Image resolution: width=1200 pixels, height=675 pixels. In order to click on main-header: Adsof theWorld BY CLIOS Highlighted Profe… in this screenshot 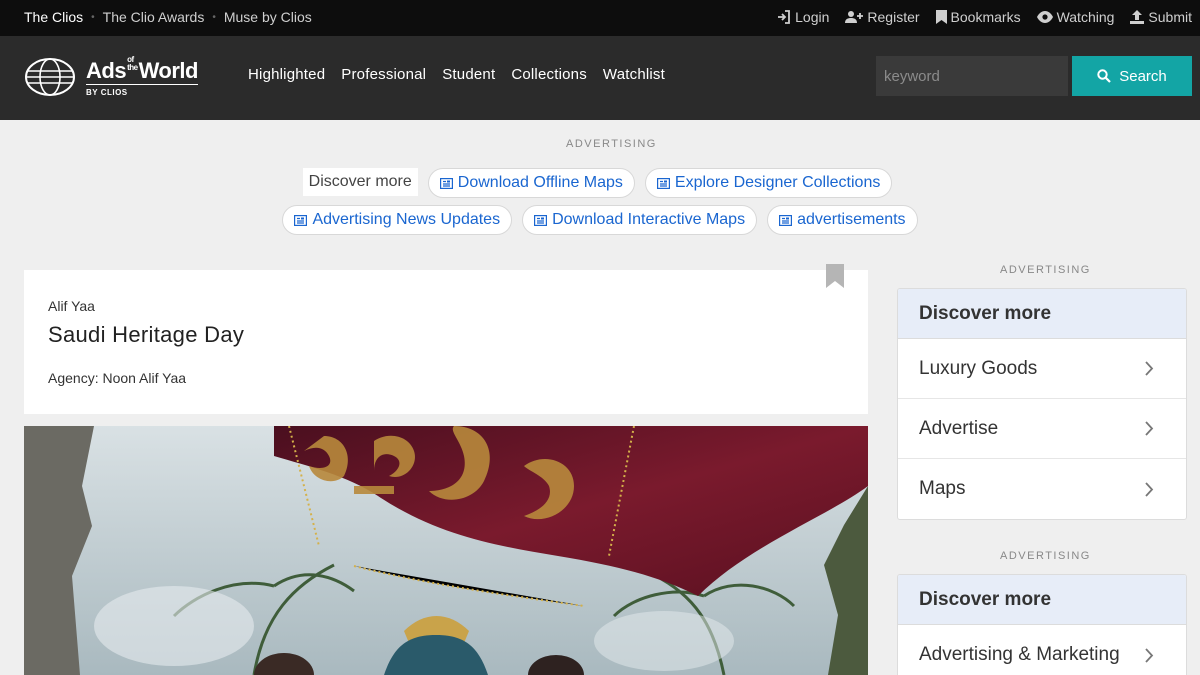, I will do `click(600, 78)`.